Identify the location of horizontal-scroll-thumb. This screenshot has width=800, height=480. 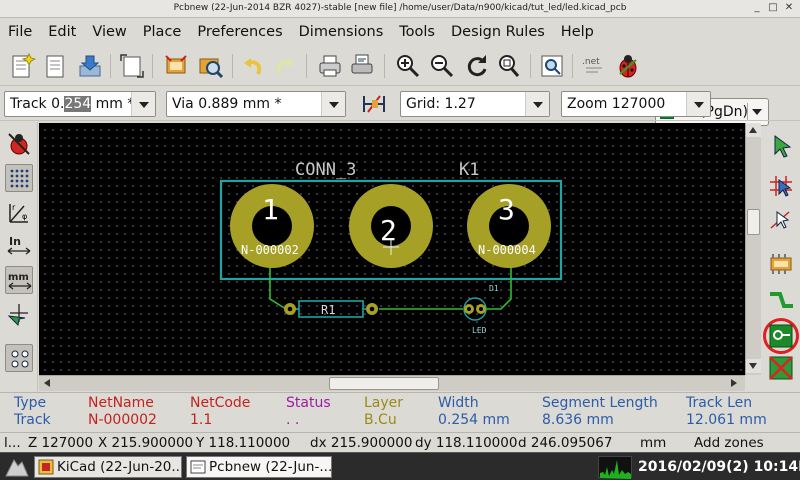
(384, 383).